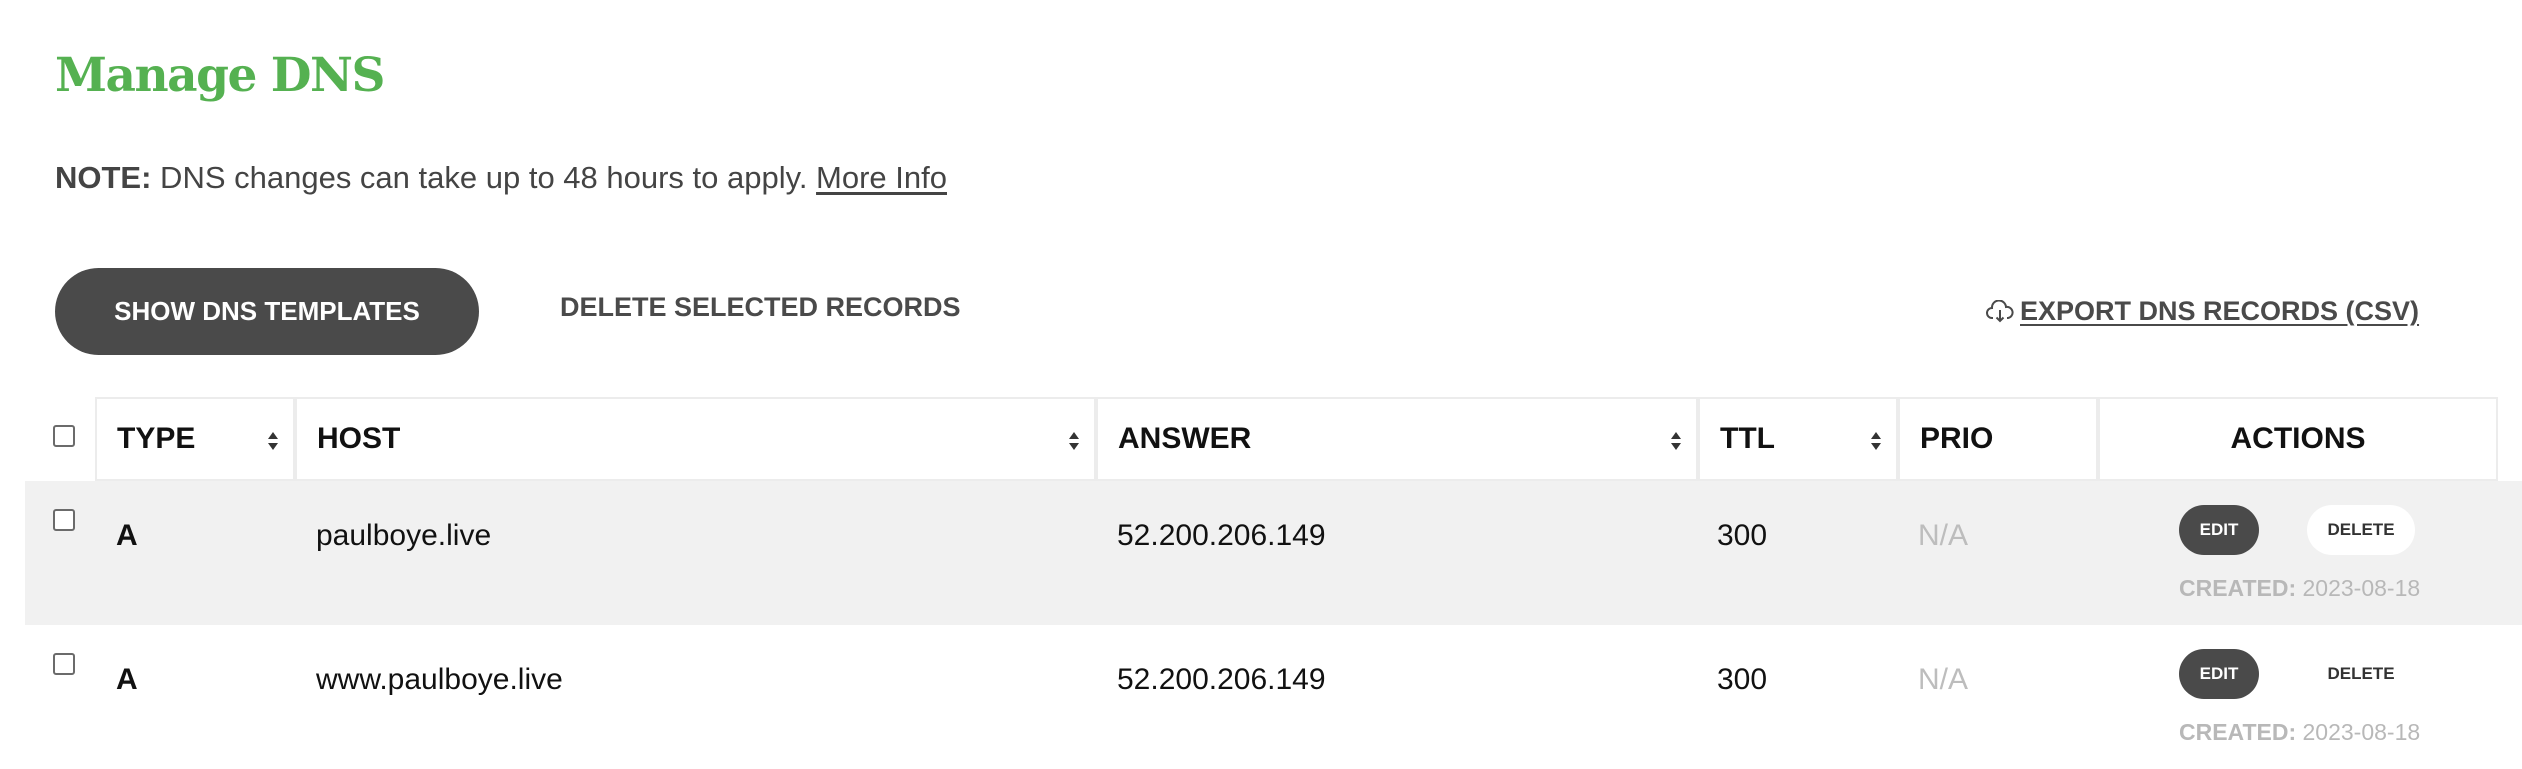  What do you see at coordinates (267, 311) in the screenshot?
I see `show-dns-templates-button: SHOW DNS TEMPLATES` at bounding box center [267, 311].